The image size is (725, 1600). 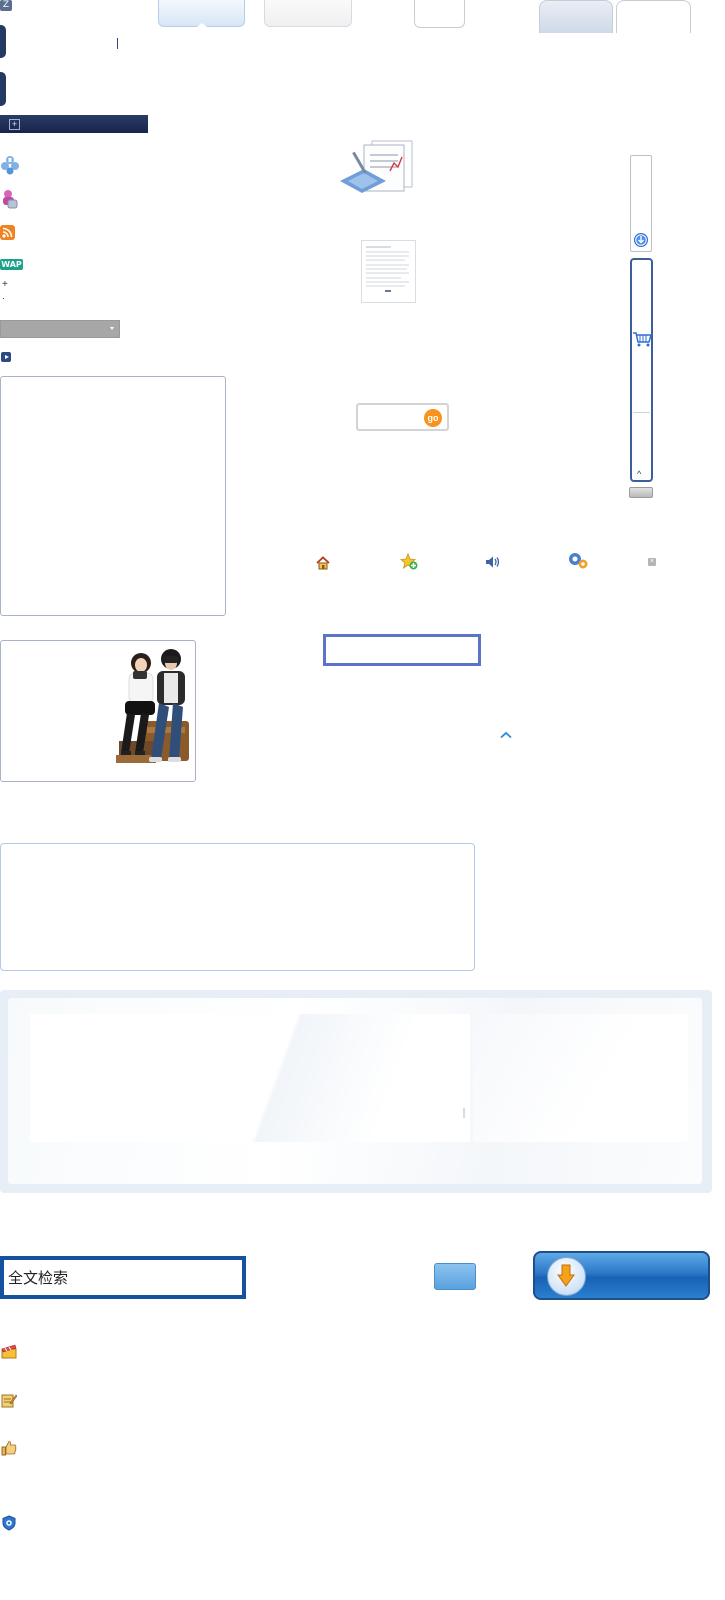 I want to click on chevron-up-icon, so click(x=506, y=733).